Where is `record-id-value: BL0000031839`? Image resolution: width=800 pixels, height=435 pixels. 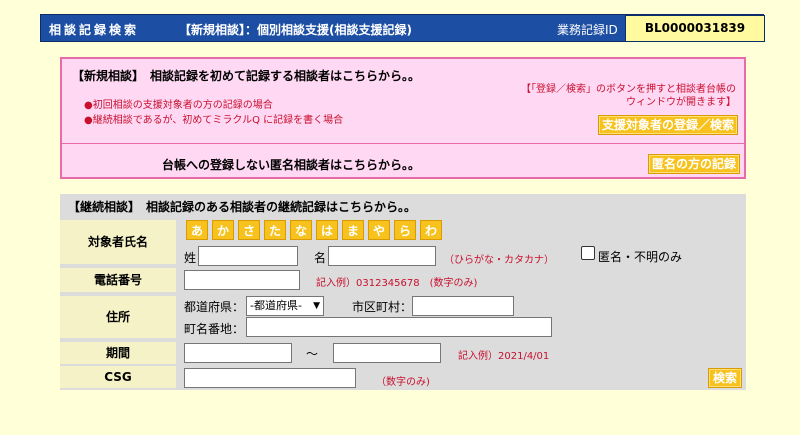
record-id-value: BL0000031839 is located at coordinates (695, 28).